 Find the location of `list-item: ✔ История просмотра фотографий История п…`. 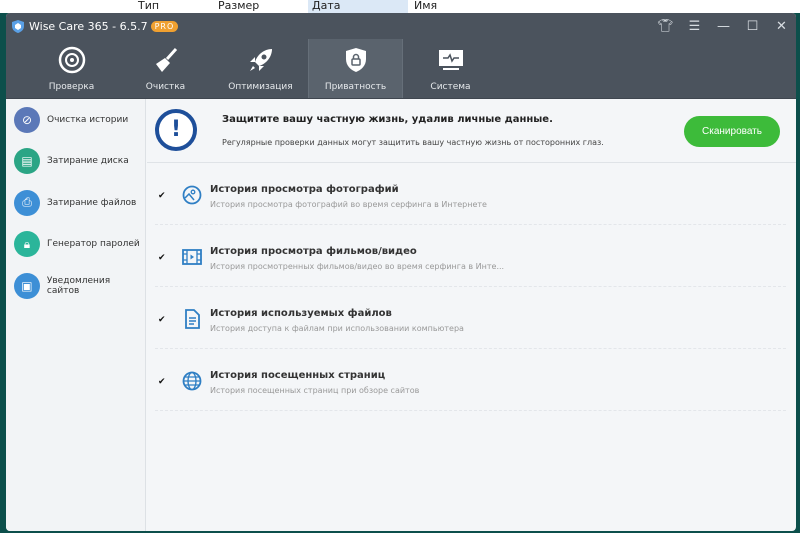

list-item: ✔ История просмотра фотографий История п… is located at coordinates (470, 194).